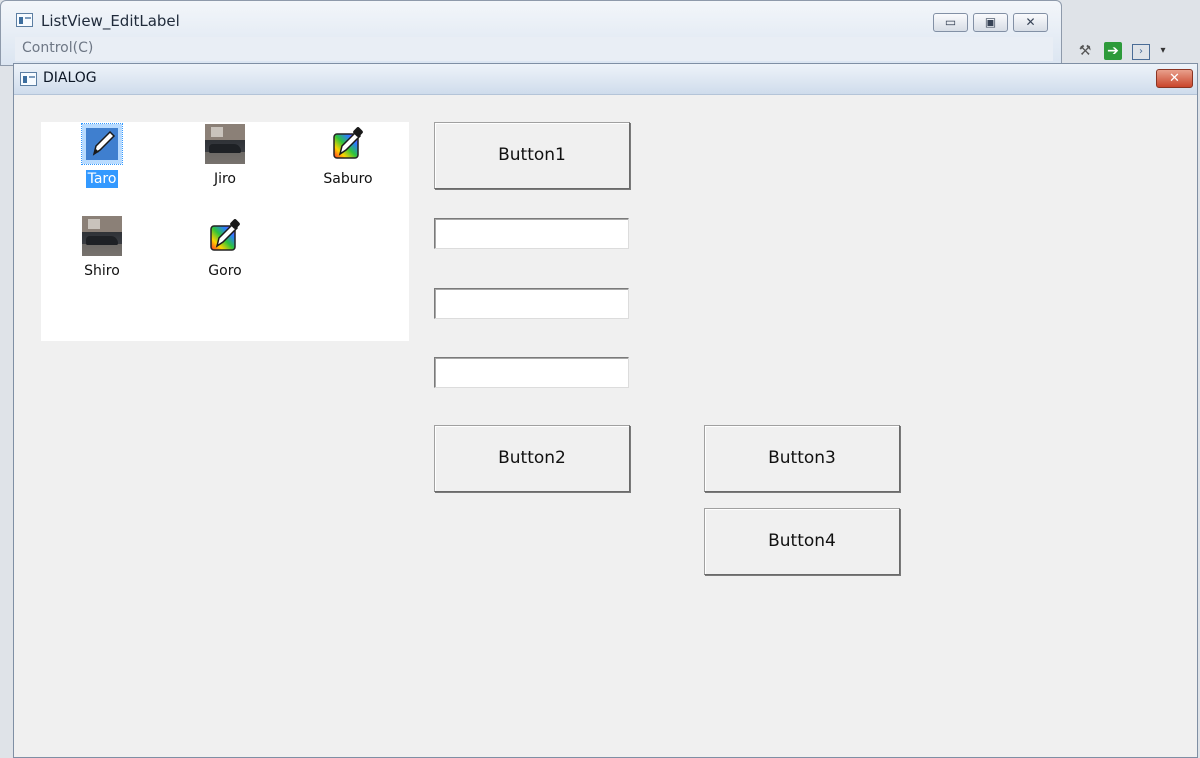 This screenshot has height=758, width=1200. I want to click on restore-button: ▣, so click(990, 22).